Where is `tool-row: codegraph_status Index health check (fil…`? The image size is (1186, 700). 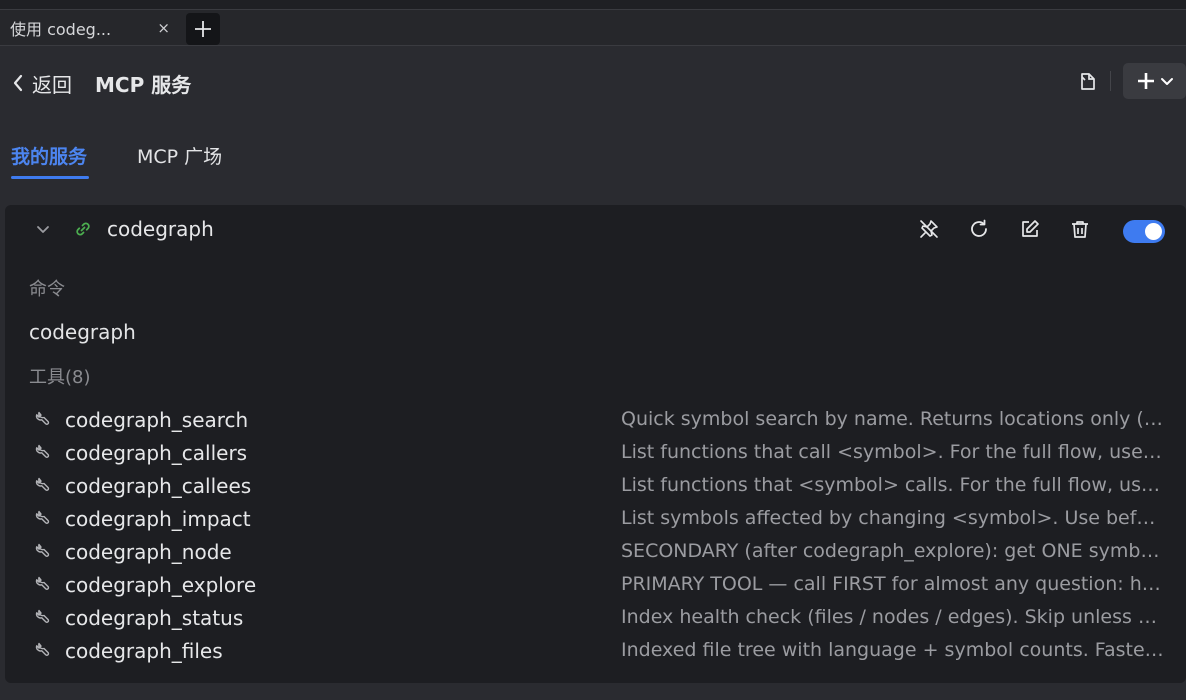 tool-row: codegraph_status Index health check (fil… is located at coordinates (595, 617).